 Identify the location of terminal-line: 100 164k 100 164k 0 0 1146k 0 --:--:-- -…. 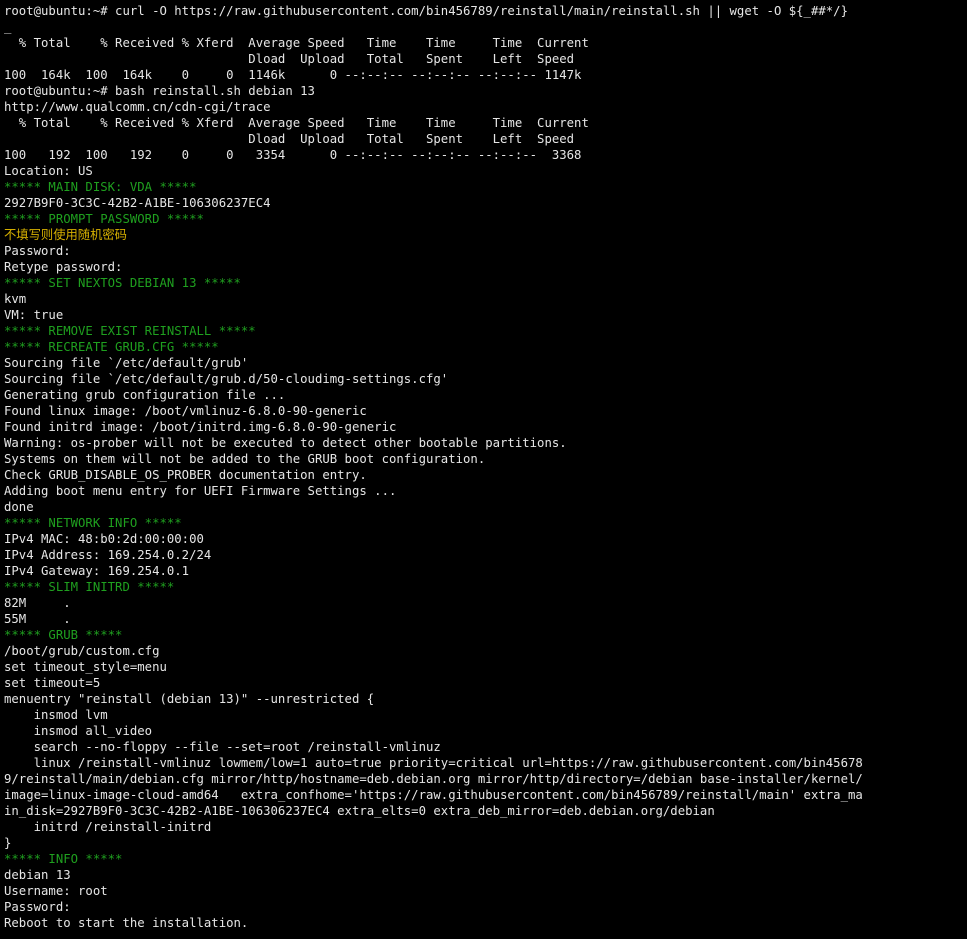
(293, 75).